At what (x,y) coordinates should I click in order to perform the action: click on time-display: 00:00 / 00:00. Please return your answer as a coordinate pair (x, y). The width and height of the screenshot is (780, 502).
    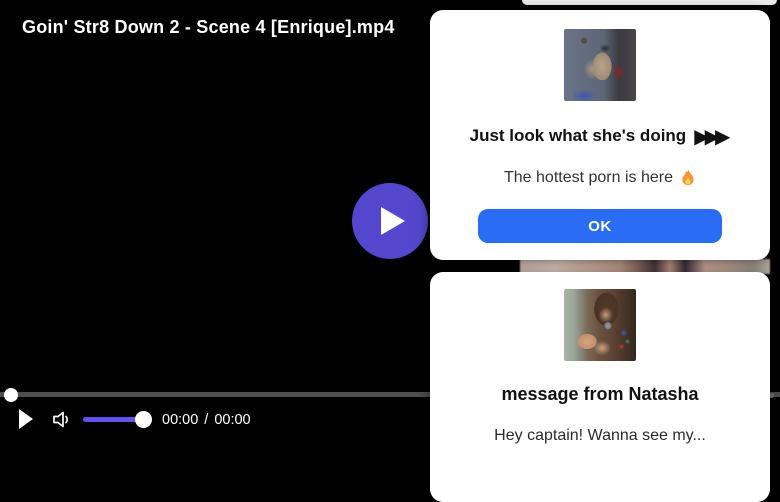
    Looking at the image, I should click on (206, 420).